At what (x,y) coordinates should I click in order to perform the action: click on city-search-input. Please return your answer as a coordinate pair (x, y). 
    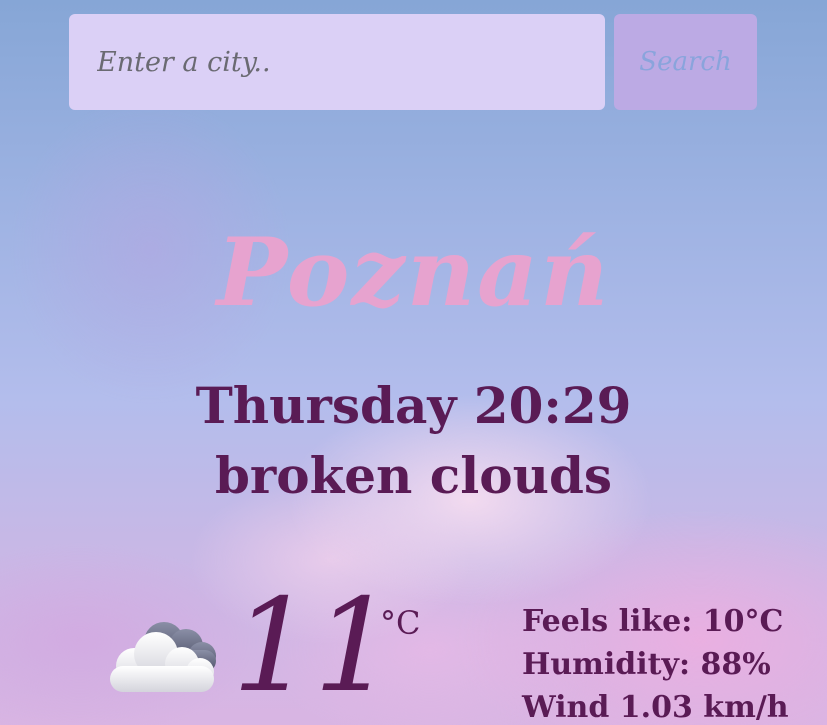
    Looking at the image, I should click on (337, 62).